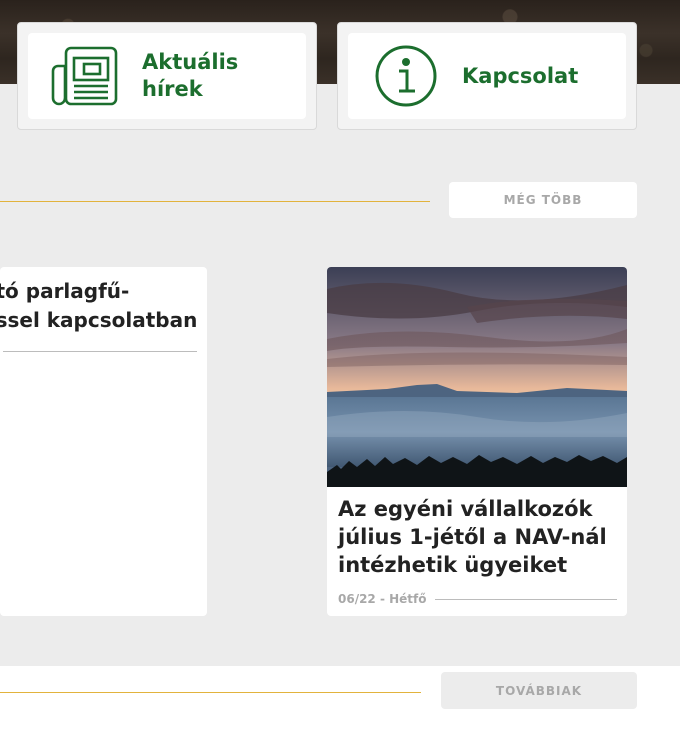  Describe the element at coordinates (382, 599) in the screenshot. I see `news-date: 06/22 - Hétfő` at that location.